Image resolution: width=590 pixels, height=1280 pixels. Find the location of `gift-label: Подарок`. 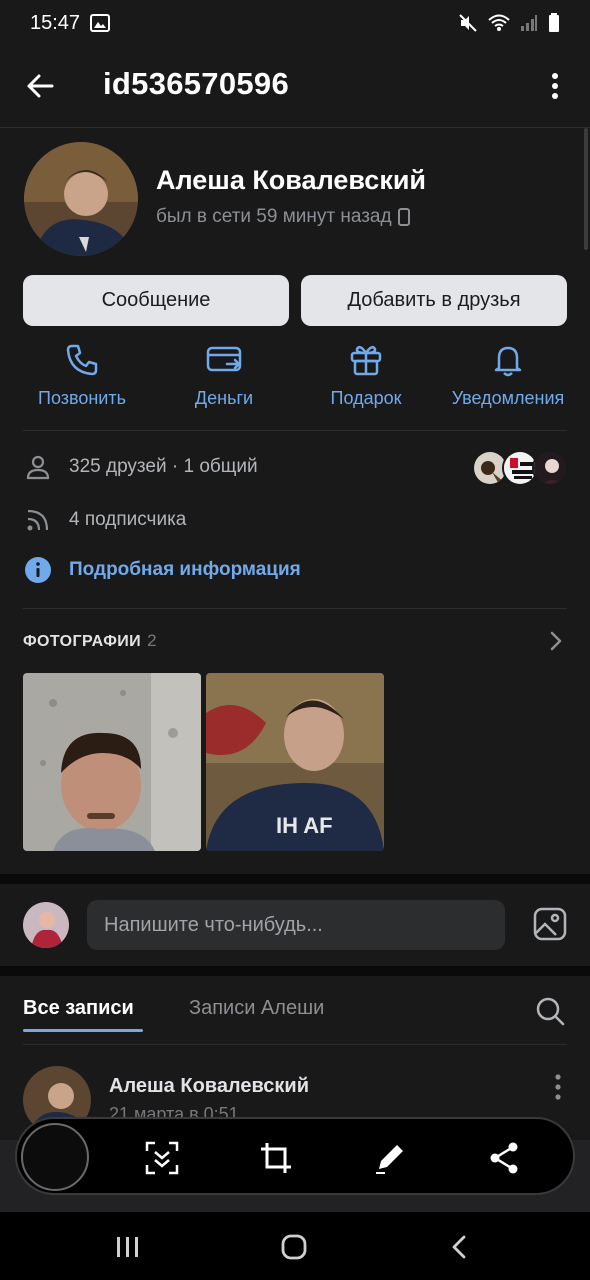

gift-label: Подарок is located at coordinates (366, 398).